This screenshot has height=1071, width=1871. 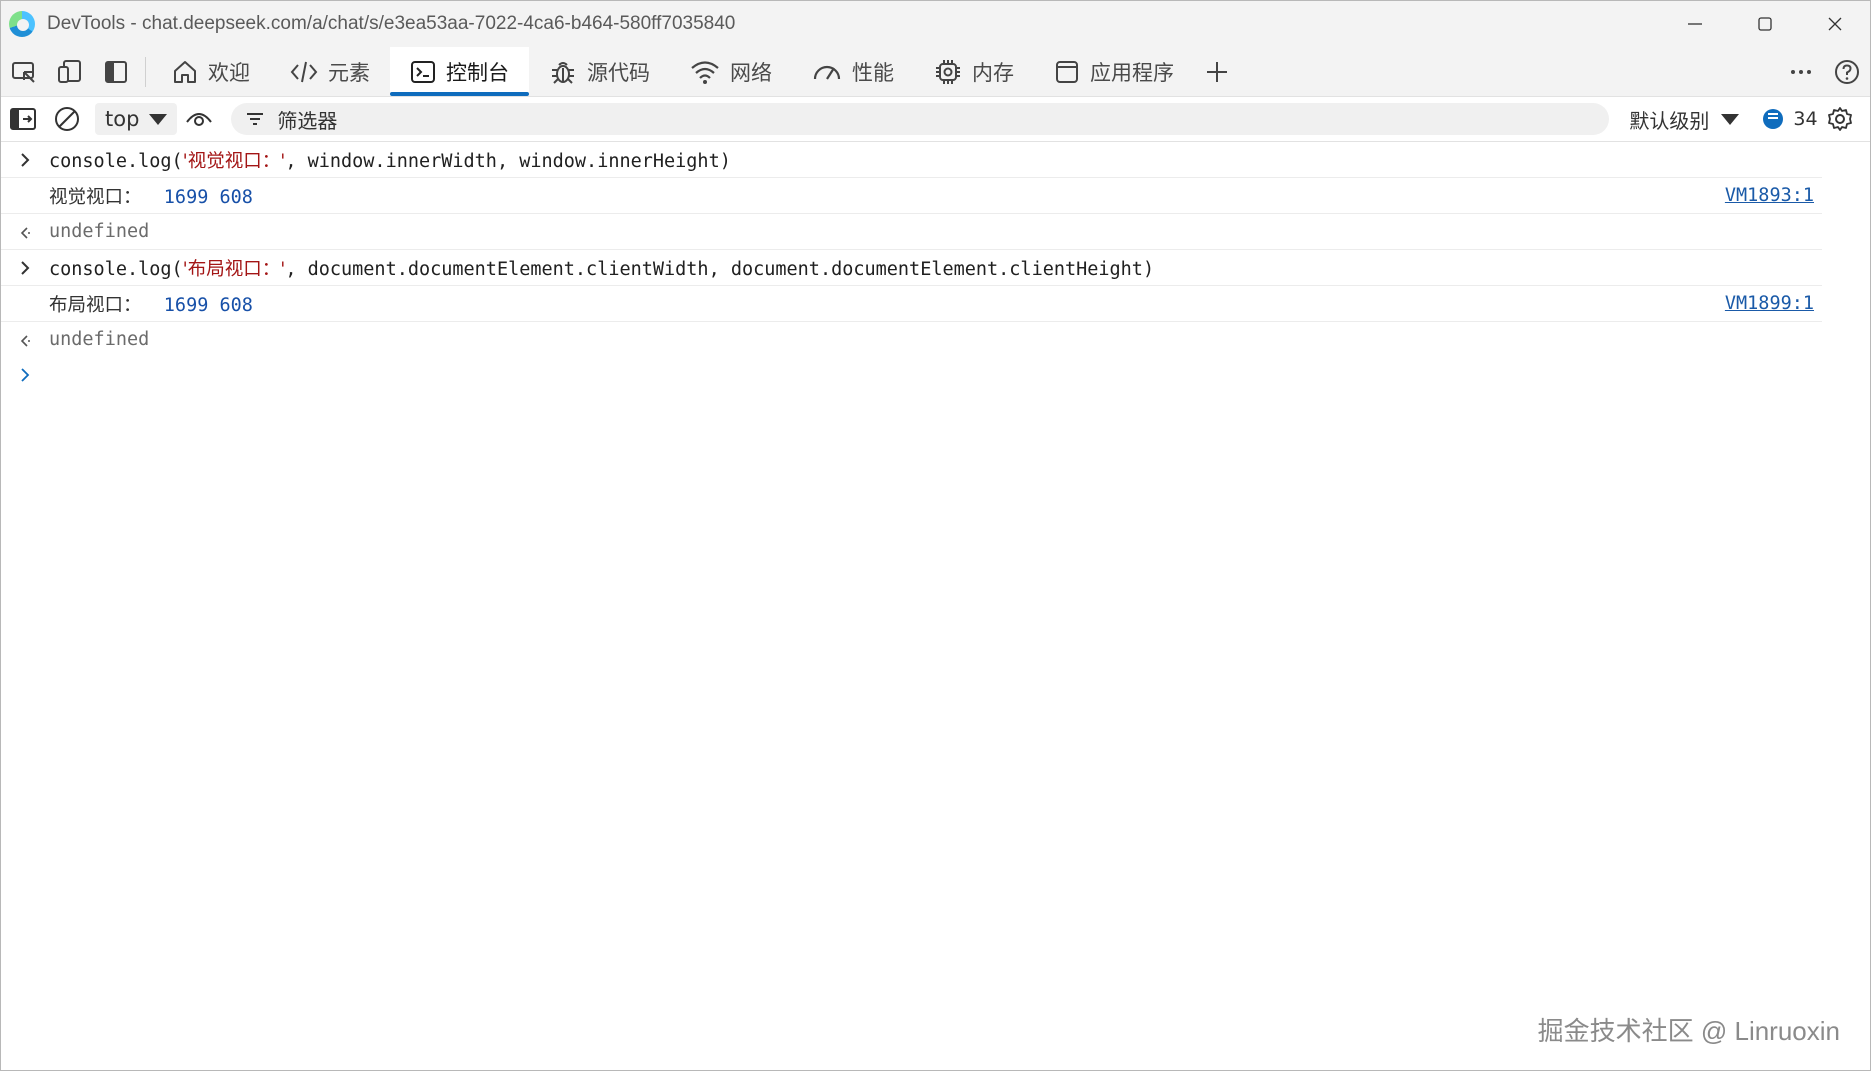 I want to click on tab-label: 元素, so click(x=349, y=72).